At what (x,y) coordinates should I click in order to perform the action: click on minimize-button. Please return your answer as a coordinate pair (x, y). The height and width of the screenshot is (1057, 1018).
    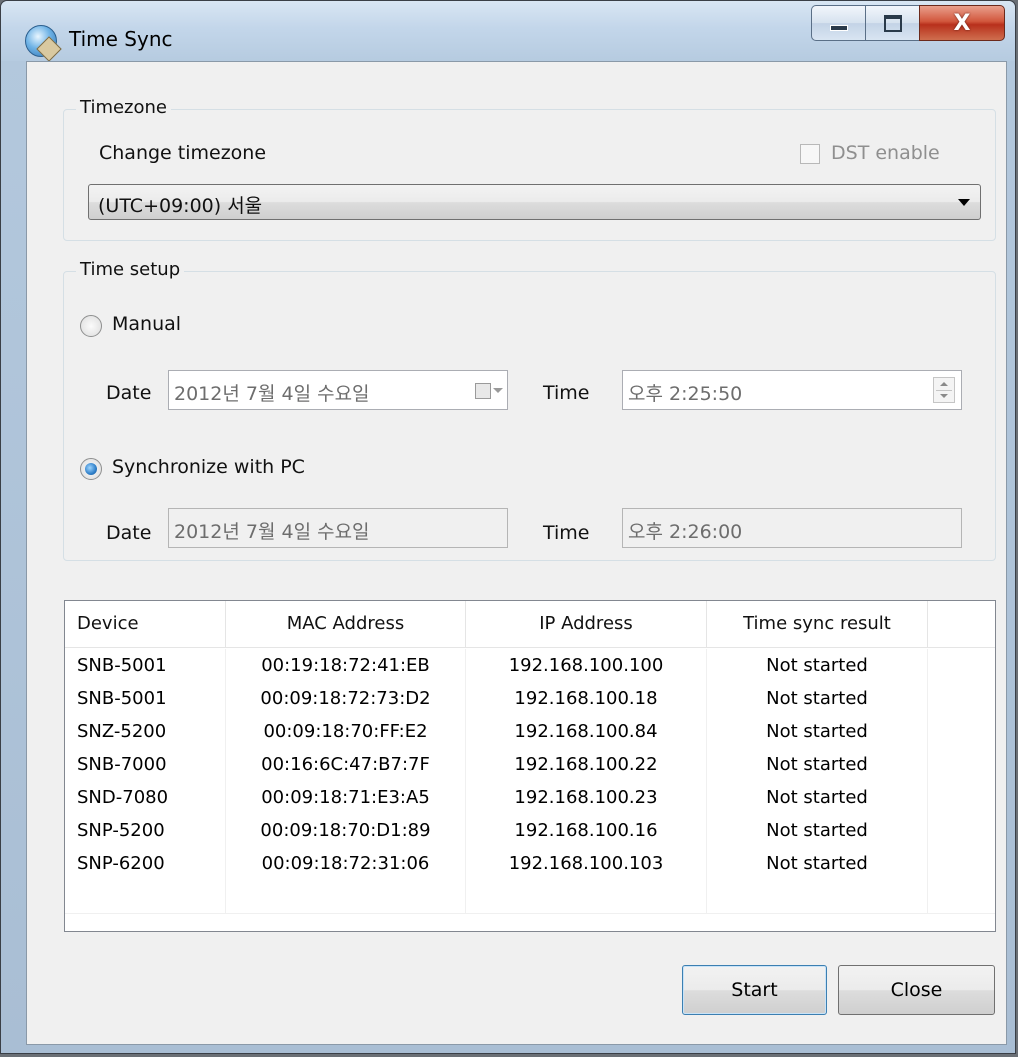
    Looking at the image, I should click on (838, 23).